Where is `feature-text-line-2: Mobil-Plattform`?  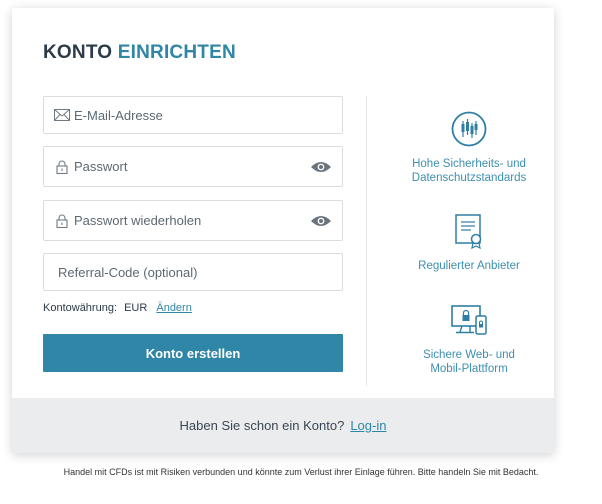 feature-text-line-2: Mobil-Plattform is located at coordinates (469, 369).